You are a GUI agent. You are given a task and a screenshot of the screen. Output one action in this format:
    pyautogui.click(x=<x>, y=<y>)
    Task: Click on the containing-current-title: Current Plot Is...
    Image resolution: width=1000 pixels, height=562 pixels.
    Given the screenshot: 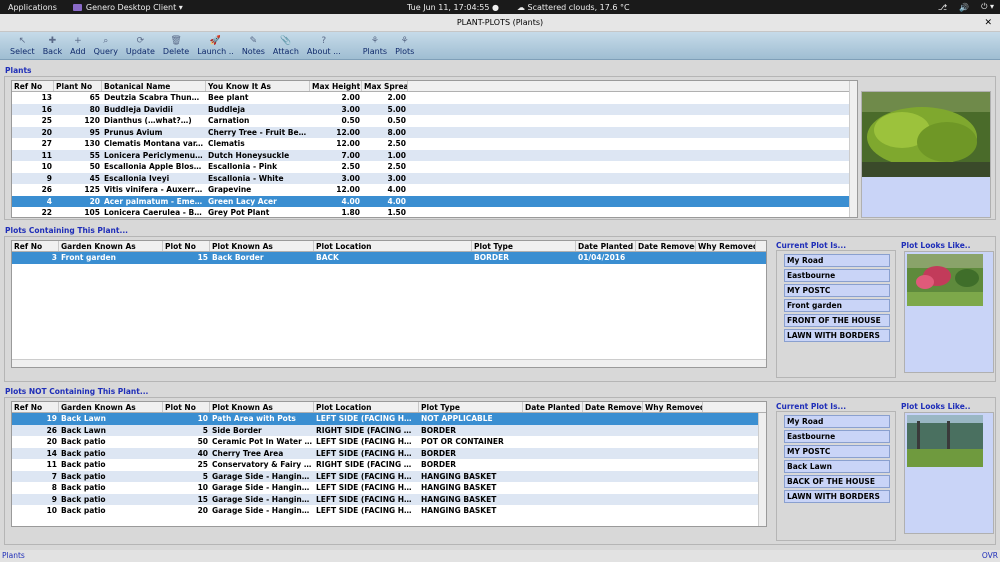 What is the action you would take?
    pyautogui.click(x=811, y=245)
    